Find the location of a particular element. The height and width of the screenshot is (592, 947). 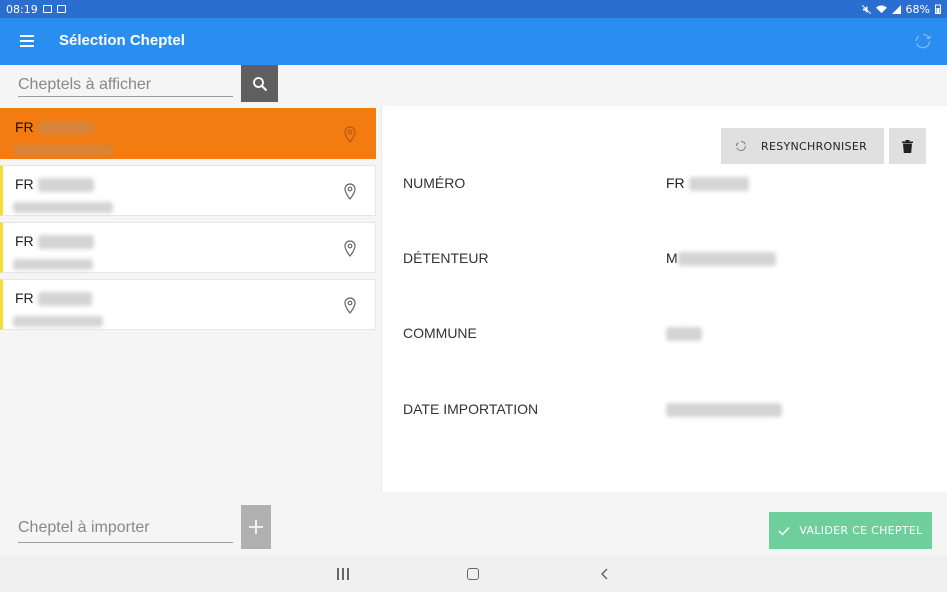

field-label-detenteur: DÉTENTEUR is located at coordinates (446, 258).